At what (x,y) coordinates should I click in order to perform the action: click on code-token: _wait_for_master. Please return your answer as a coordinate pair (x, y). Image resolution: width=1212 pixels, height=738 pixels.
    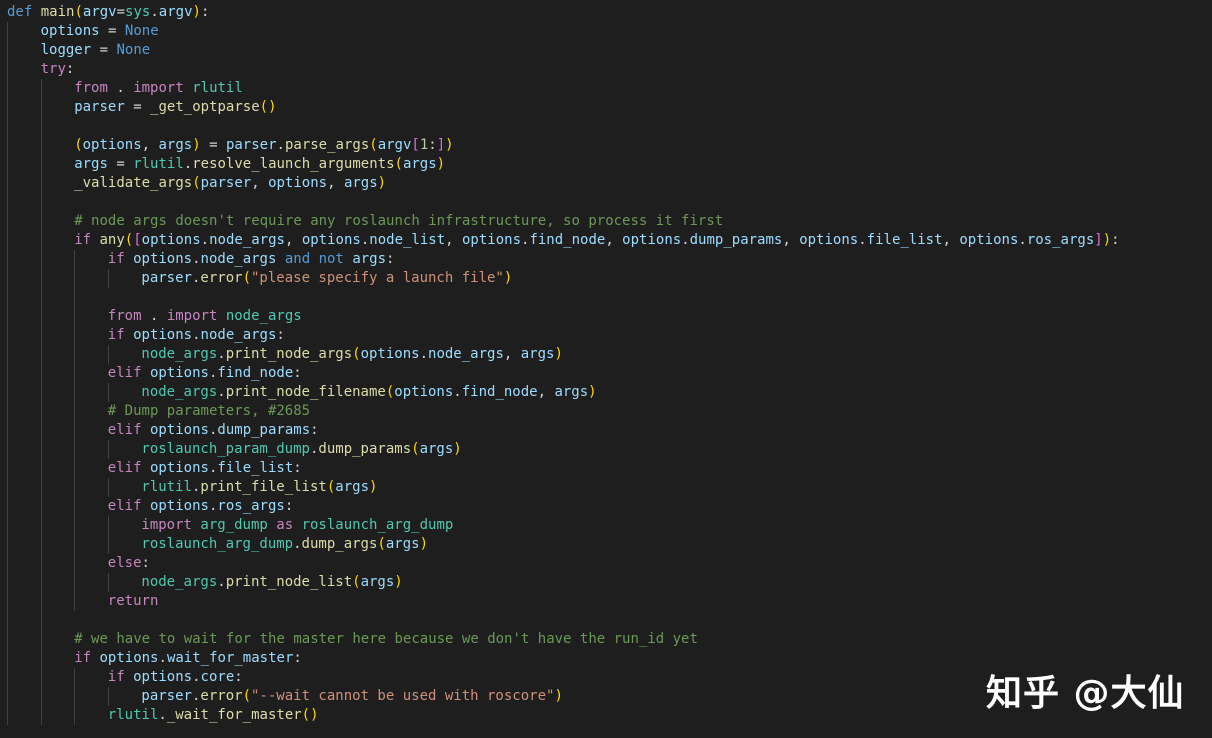
    Looking at the image, I should click on (234, 715).